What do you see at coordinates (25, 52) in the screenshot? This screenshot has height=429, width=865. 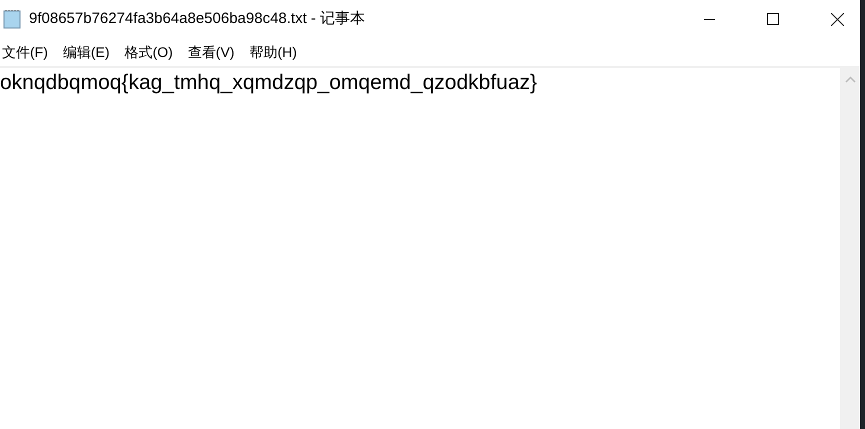 I see `menu-item: 文件(F)` at bounding box center [25, 52].